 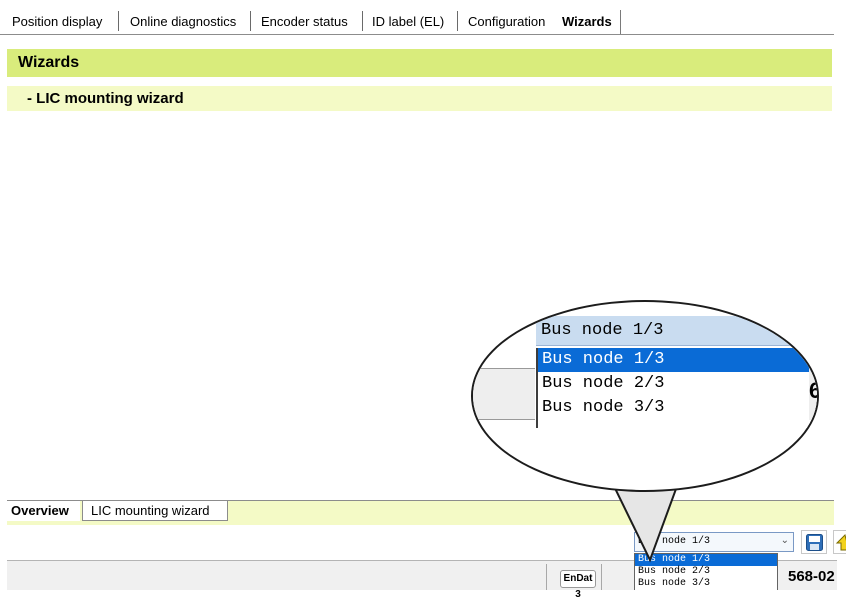 I want to click on tab-online-diagnostics: Online diagnostics, so click(x=183, y=22).